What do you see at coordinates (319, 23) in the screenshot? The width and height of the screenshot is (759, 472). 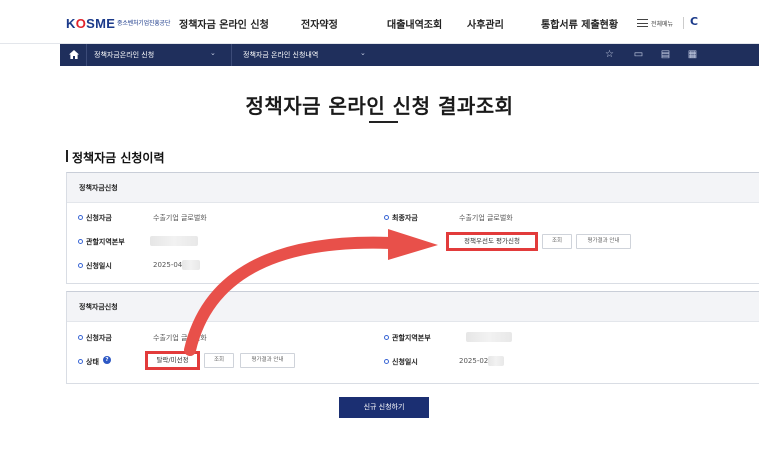 I see `menu-e-contract: 전자약정` at bounding box center [319, 23].